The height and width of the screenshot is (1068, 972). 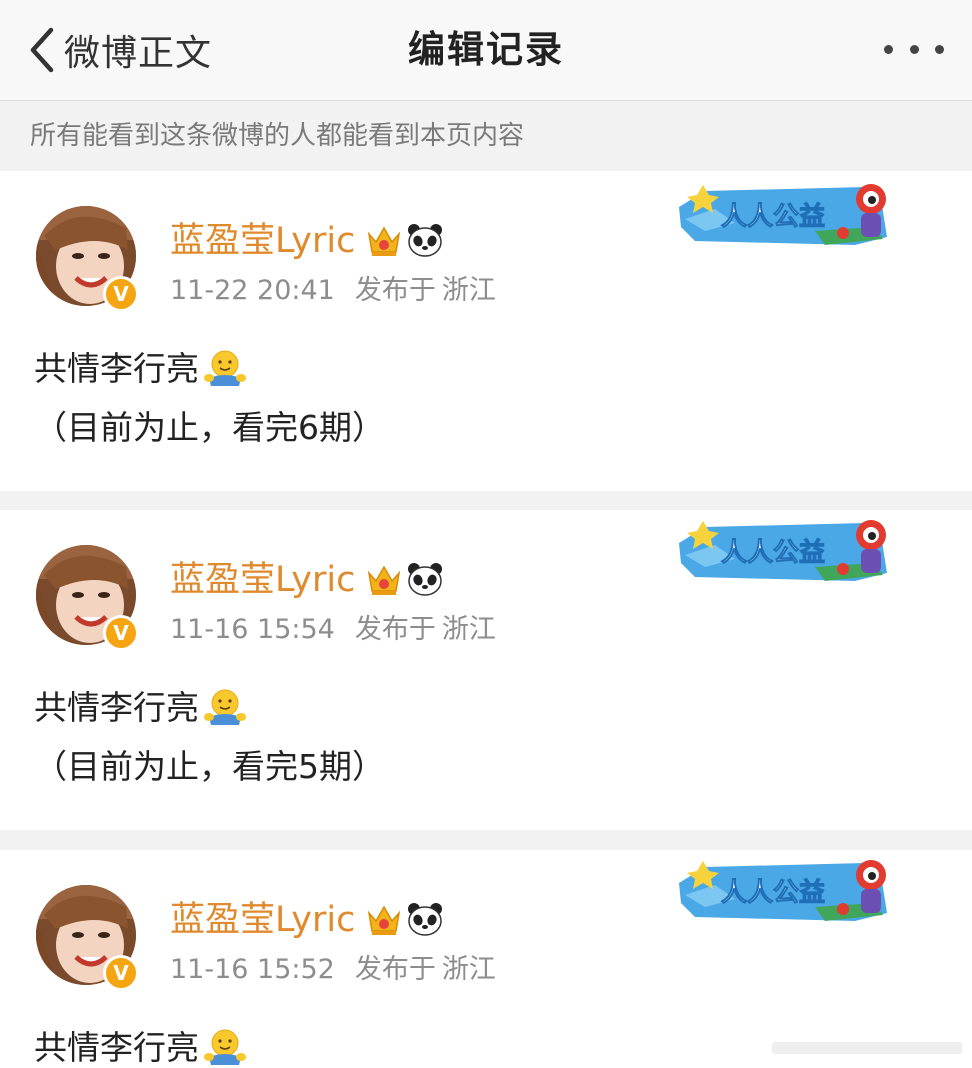 I want to click on visibility-notice: 所有能看到这条微博的人都能看到本页内容, so click(x=486, y=136).